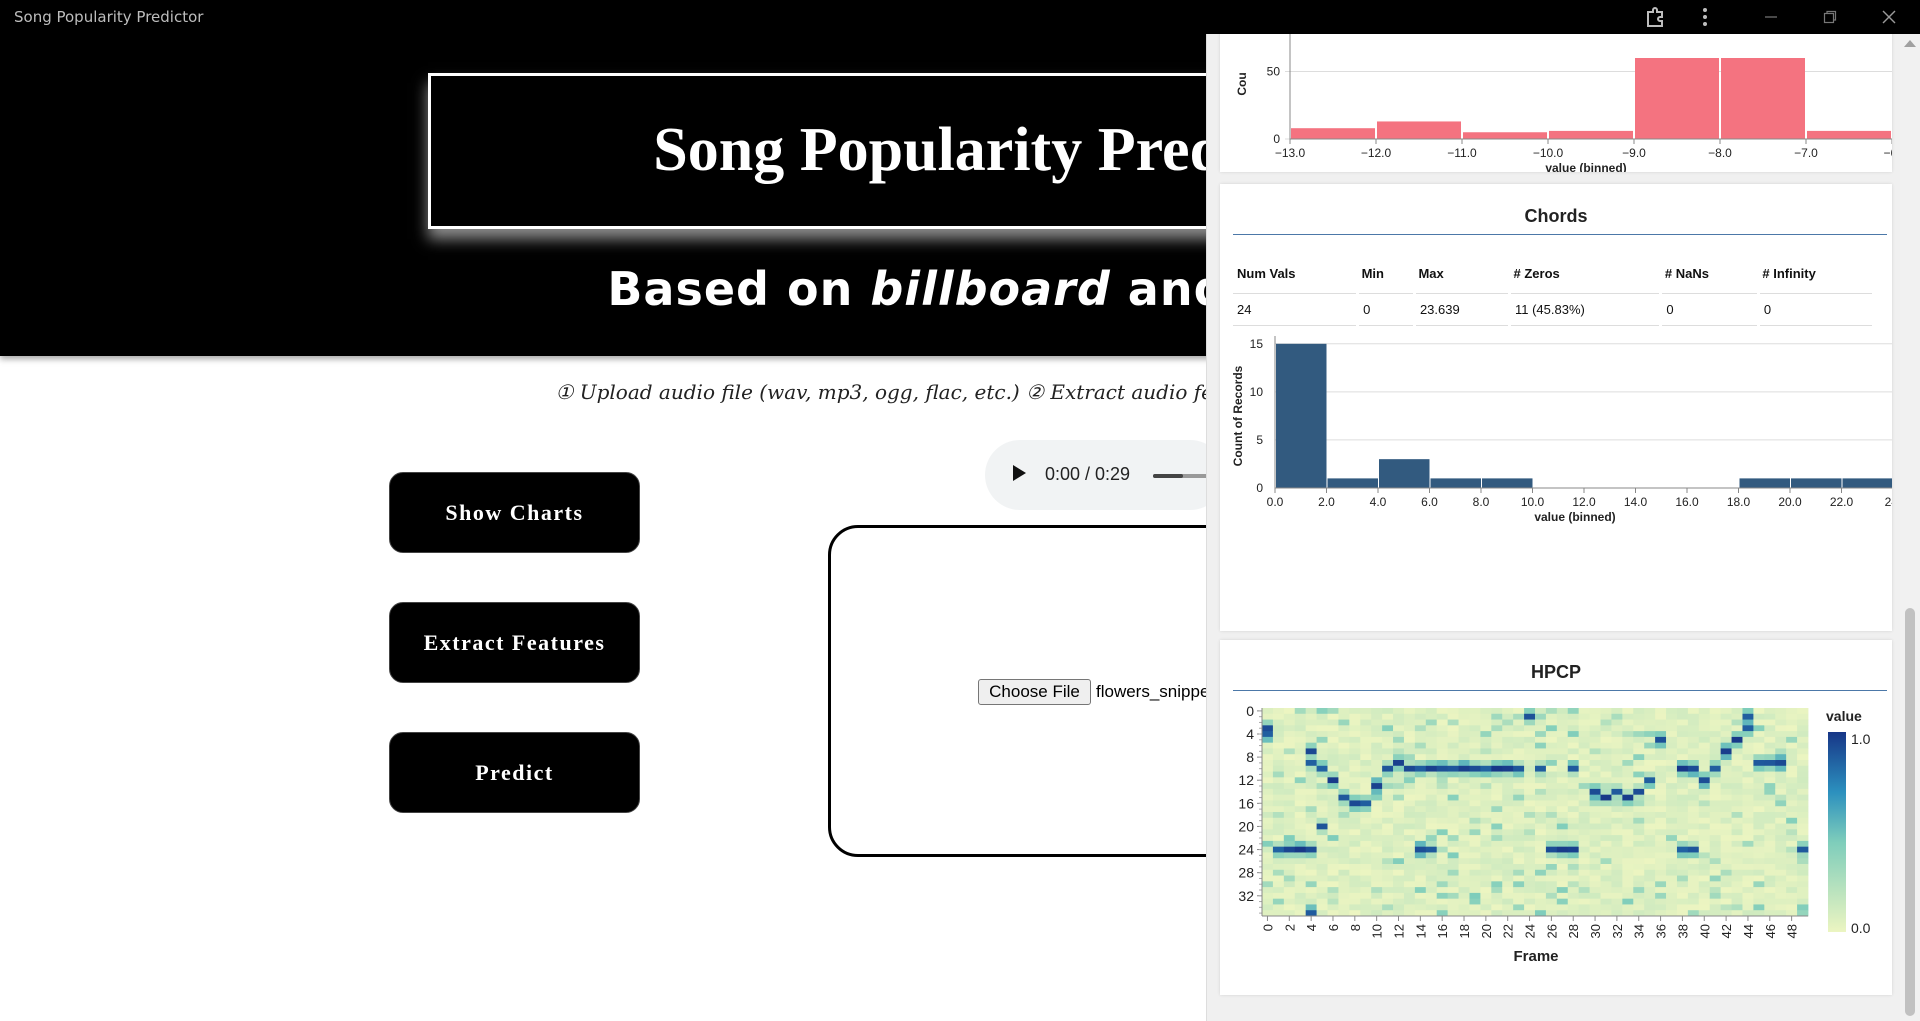 This screenshot has width=1920, height=1021. I want to click on kebab-menu-icon, so click(1705, 17).